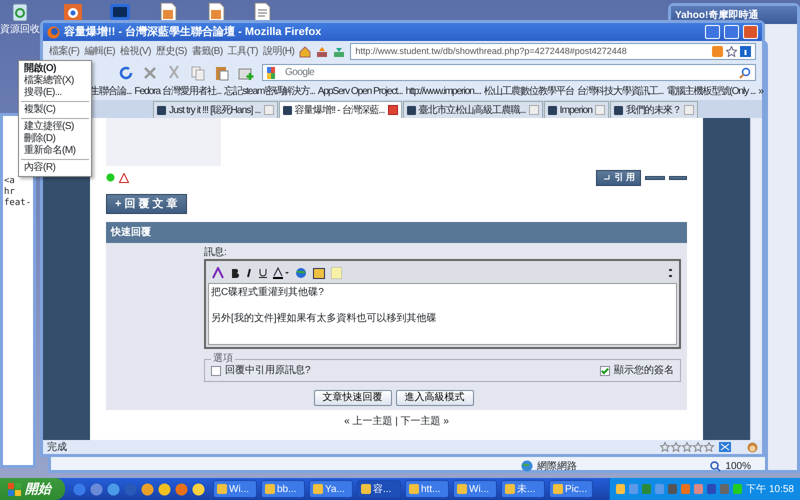 This screenshot has height=500, width=800. Describe the element at coordinates (135, 51) in the screenshot. I see `menu-item: 檢視(V)` at that location.